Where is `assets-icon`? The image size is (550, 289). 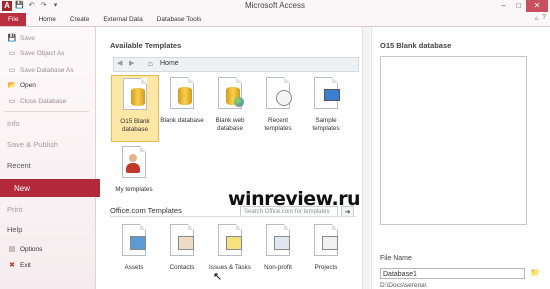 assets-icon is located at coordinates (134, 242).